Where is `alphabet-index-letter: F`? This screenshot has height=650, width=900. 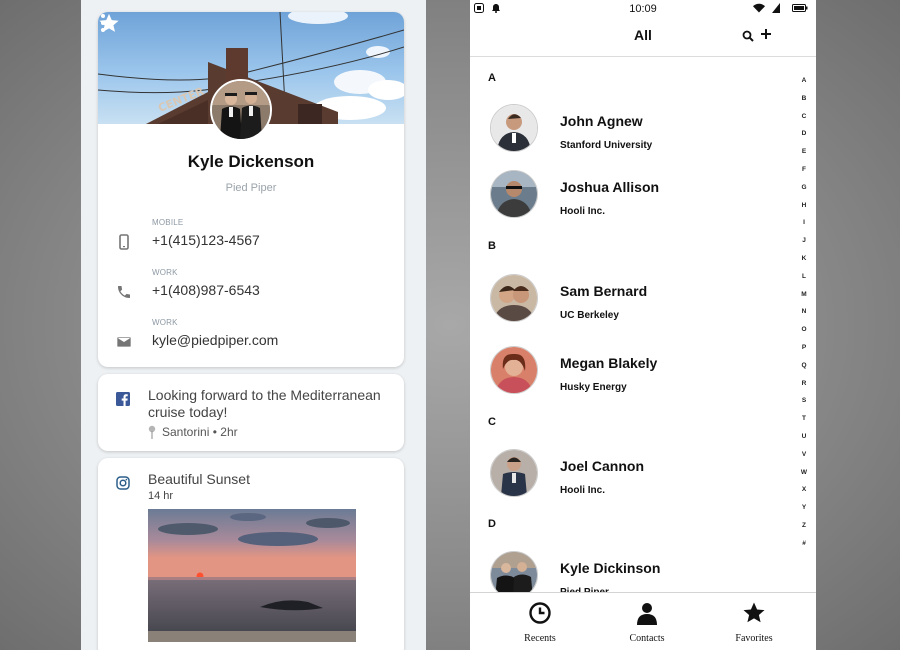
alphabet-index-letter: F is located at coordinates (804, 175).